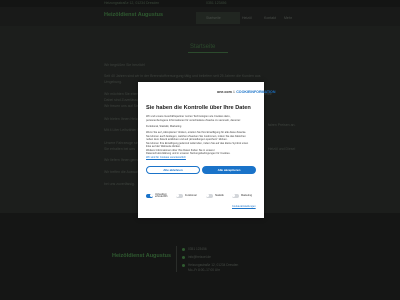 The height and width of the screenshot is (300, 400). I want to click on cookie-settings-link: Cookie-Einstellungen, so click(244, 206).